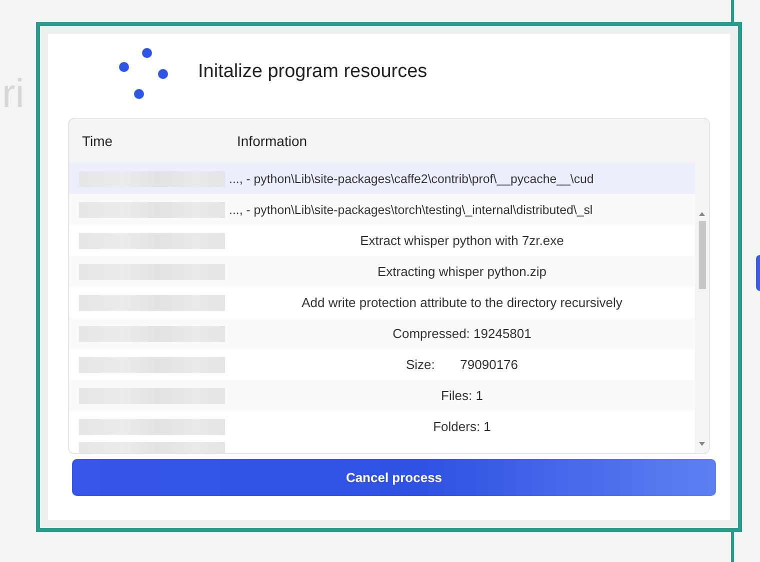  What do you see at coordinates (411, 209) in the screenshot?
I see `information-cell-text: ..., - python\Lib\site-packages\torch\testing\_internal\distributed\_sl` at bounding box center [411, 209].